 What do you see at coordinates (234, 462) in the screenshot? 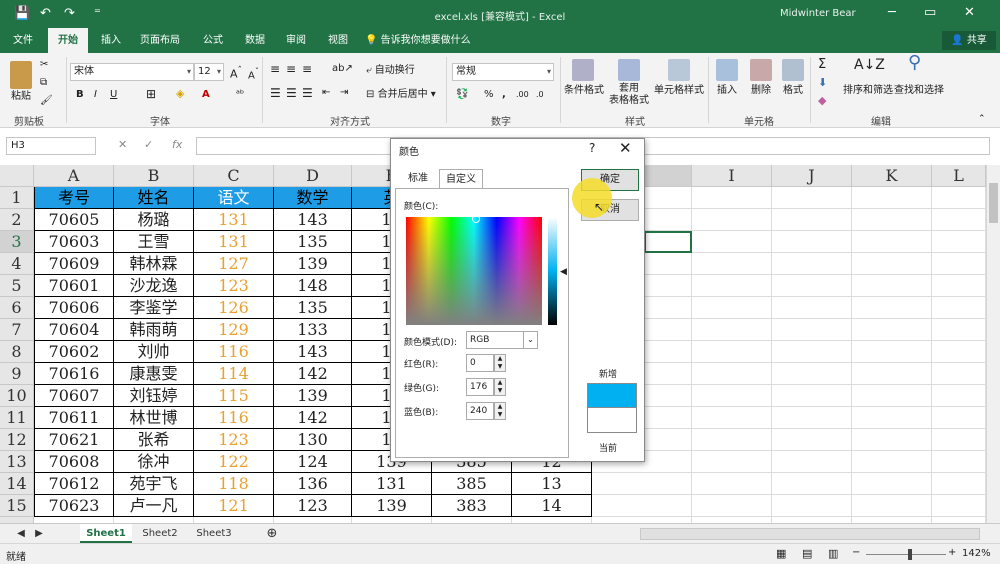
I see `data-cell: 122` at bounding box center [234, 462].